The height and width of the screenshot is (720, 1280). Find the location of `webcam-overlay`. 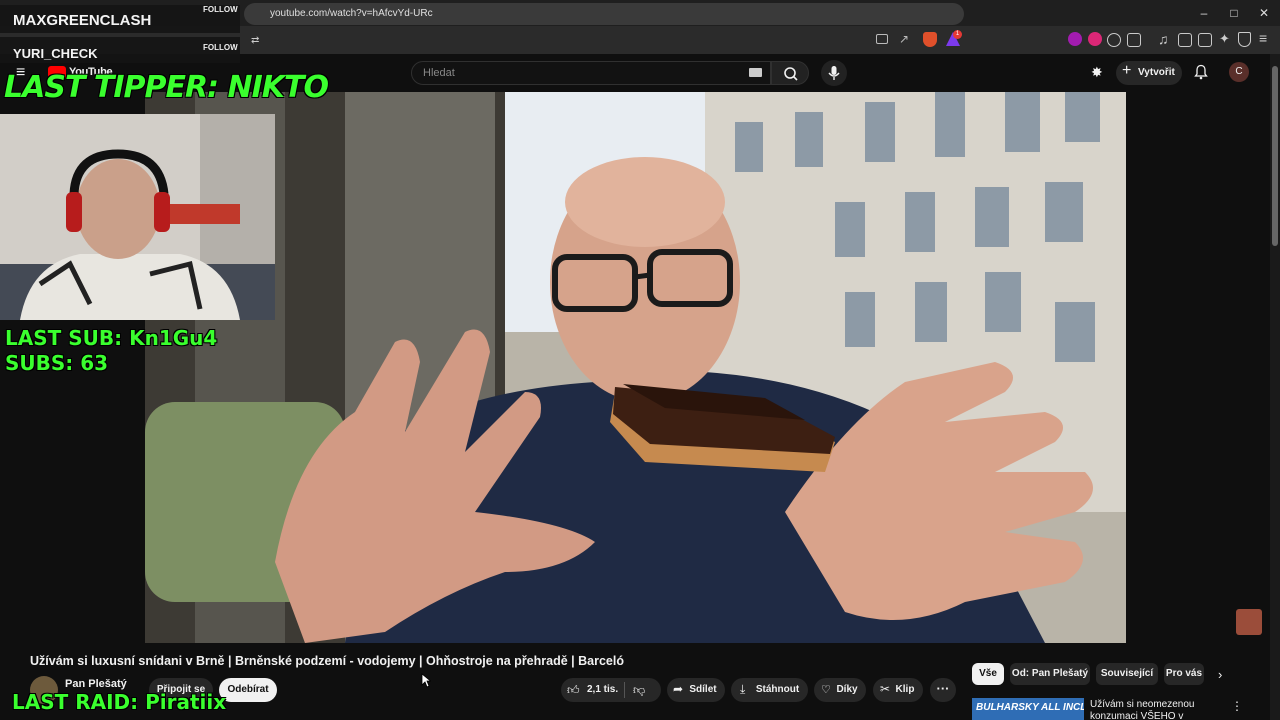

webcam-overlay is located at coordinates (137, 217).